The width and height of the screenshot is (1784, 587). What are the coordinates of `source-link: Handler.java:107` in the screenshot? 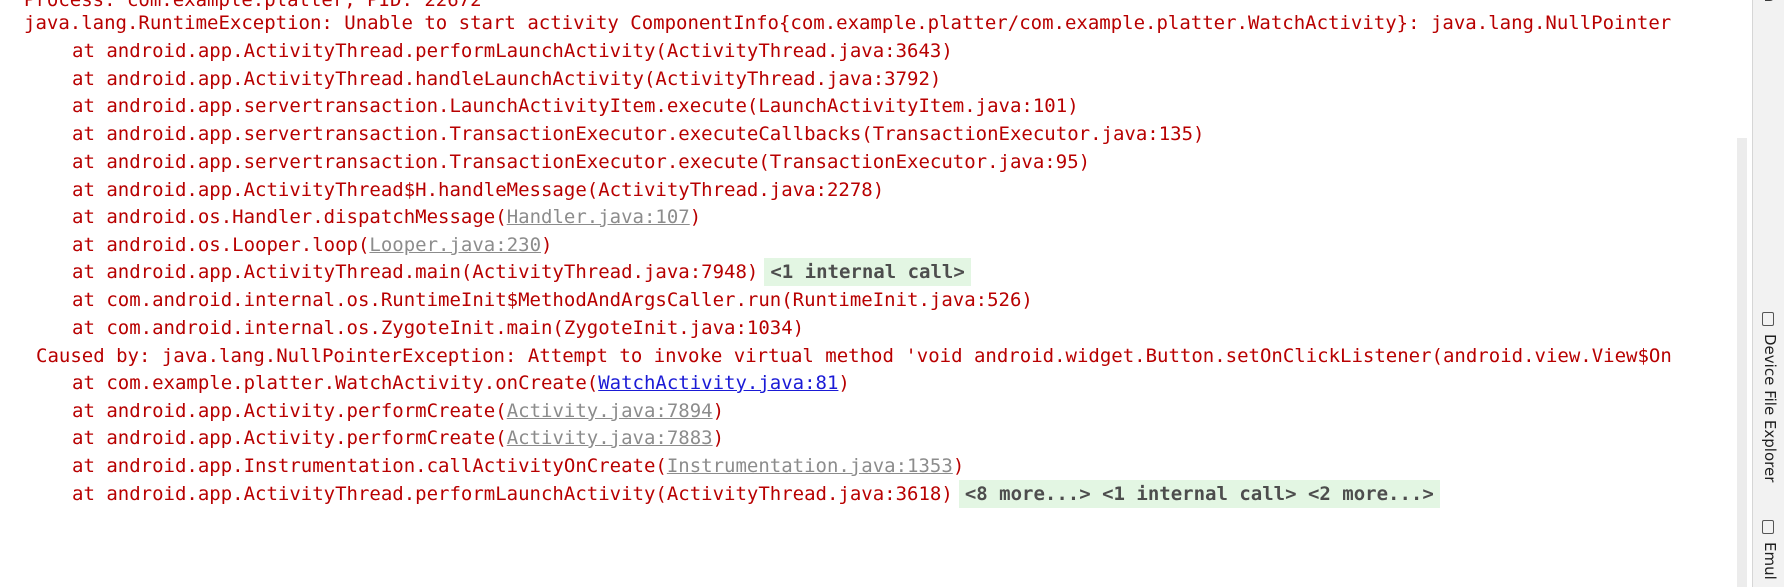 It's located at (598, 217).